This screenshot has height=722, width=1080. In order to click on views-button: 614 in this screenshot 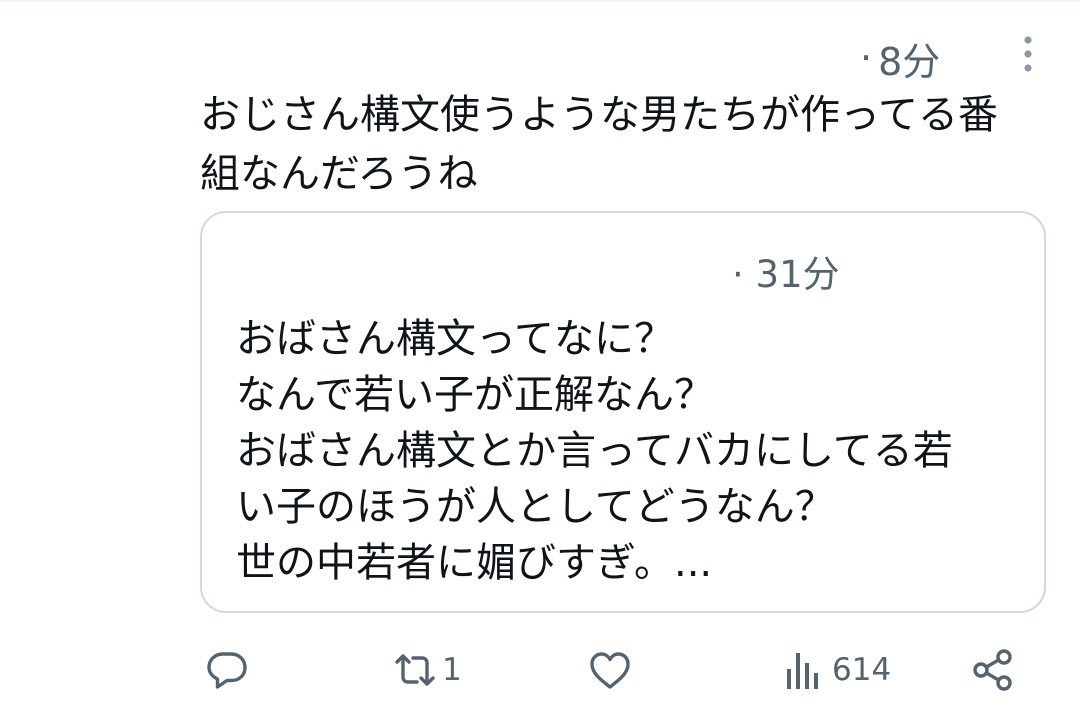, I will do `click(836, 670)`.